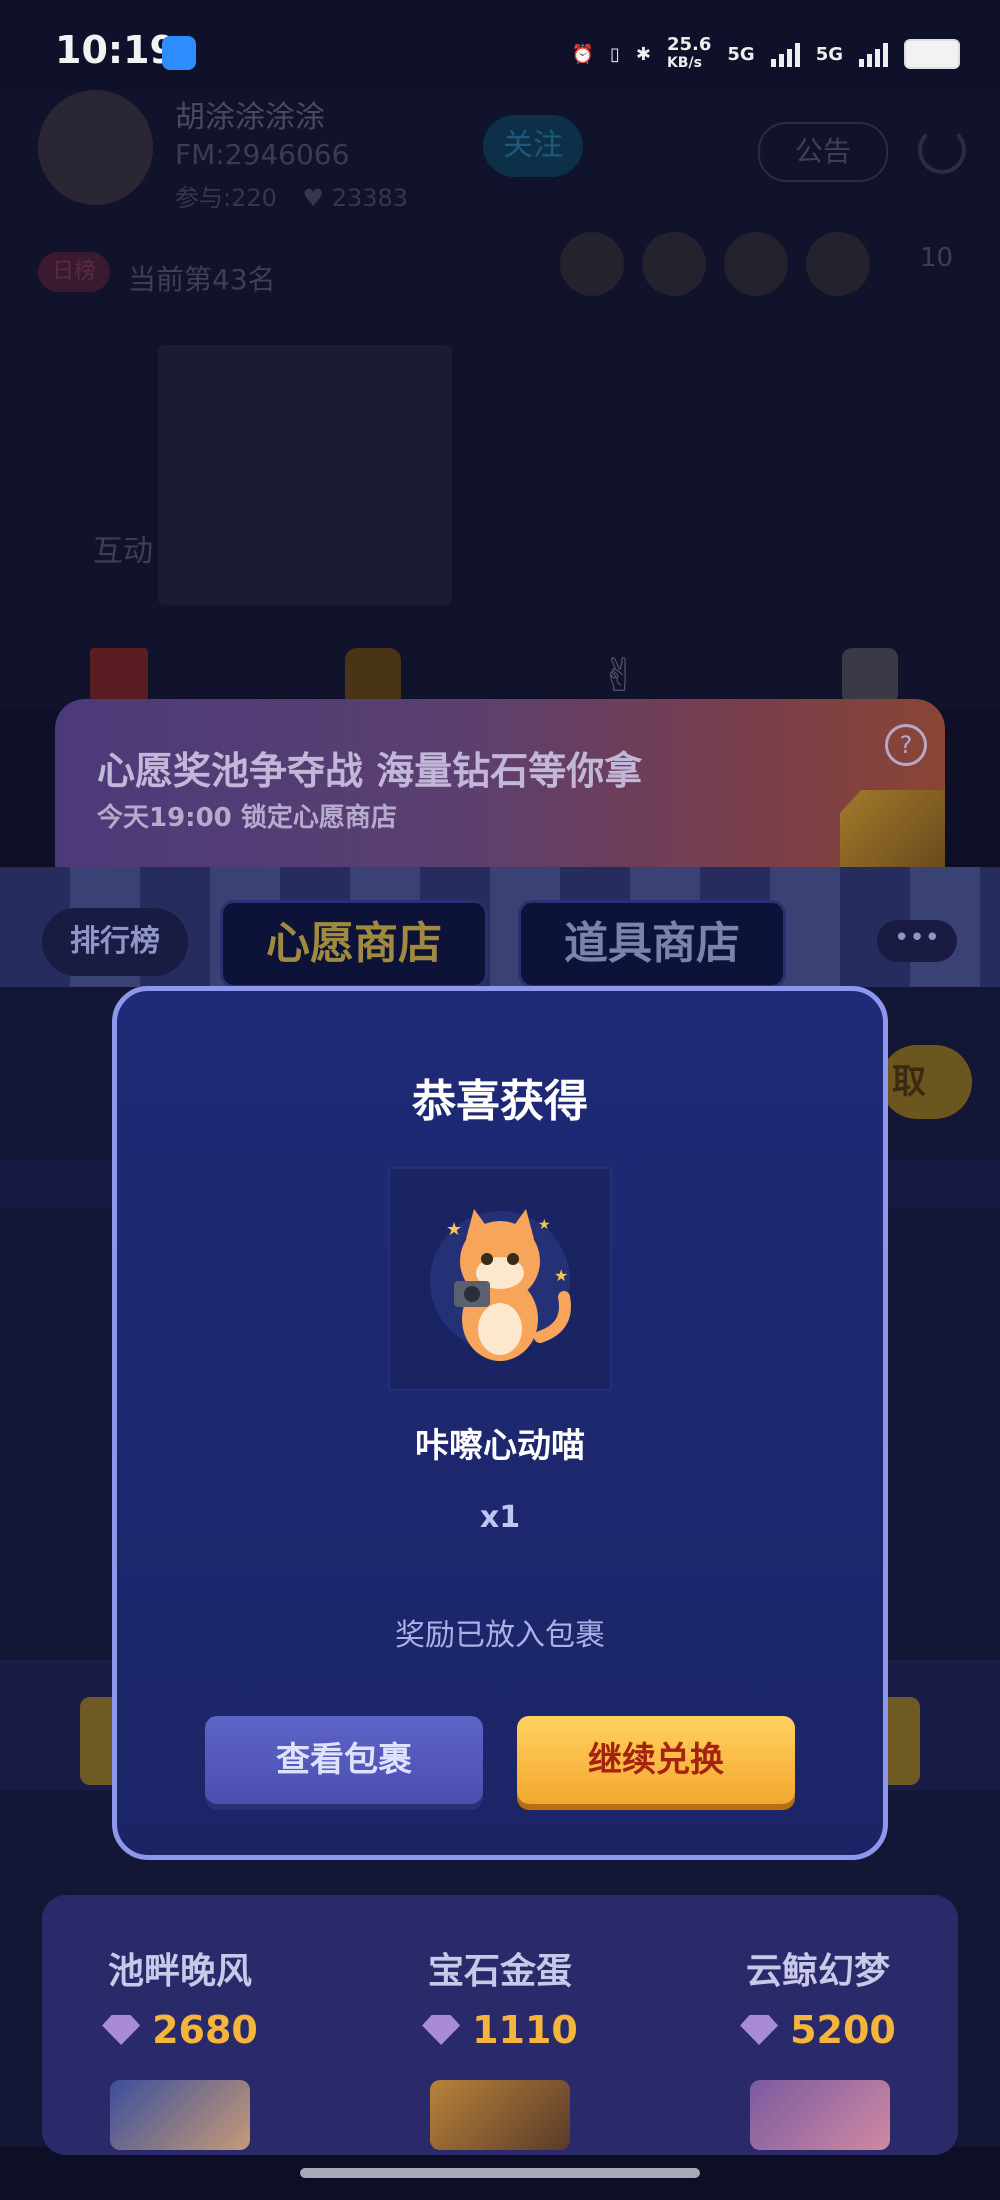 This screenshot has width=1000, height=2200. What do you see at coordinates (74, 272) in the screenshot?
I see `daily-rank-tag: 日榜` at bounding box center [74, 272].